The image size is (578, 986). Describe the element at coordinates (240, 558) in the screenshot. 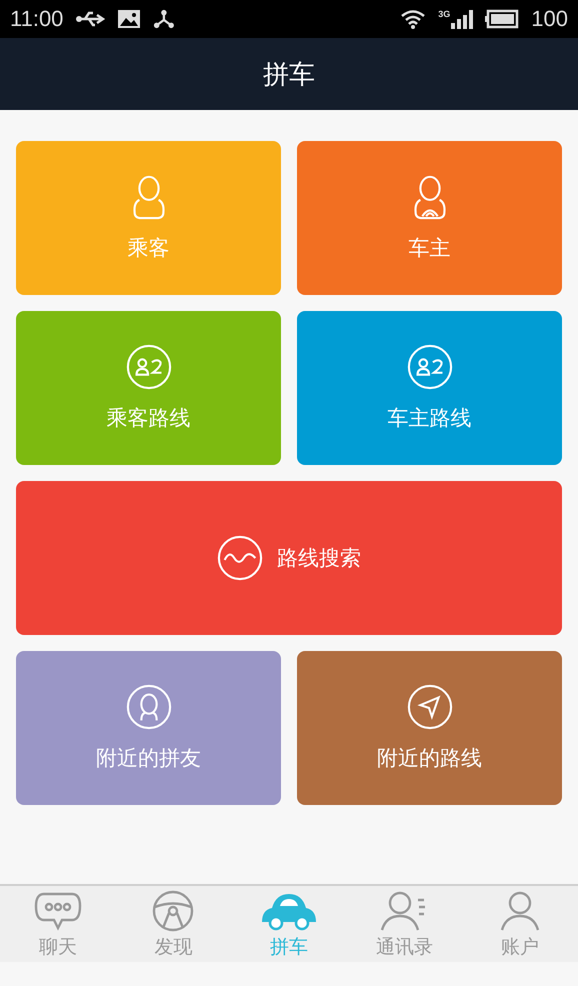

I see `wave-icon` at that location.